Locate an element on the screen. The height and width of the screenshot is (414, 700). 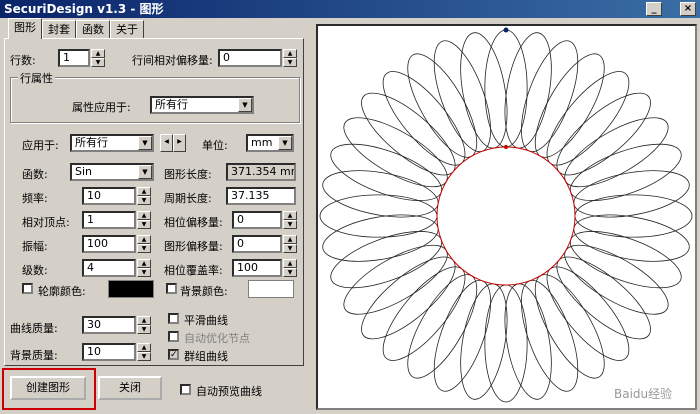
row-nav-arrows: ◀ ▶ is located at coordinates (173, 143).